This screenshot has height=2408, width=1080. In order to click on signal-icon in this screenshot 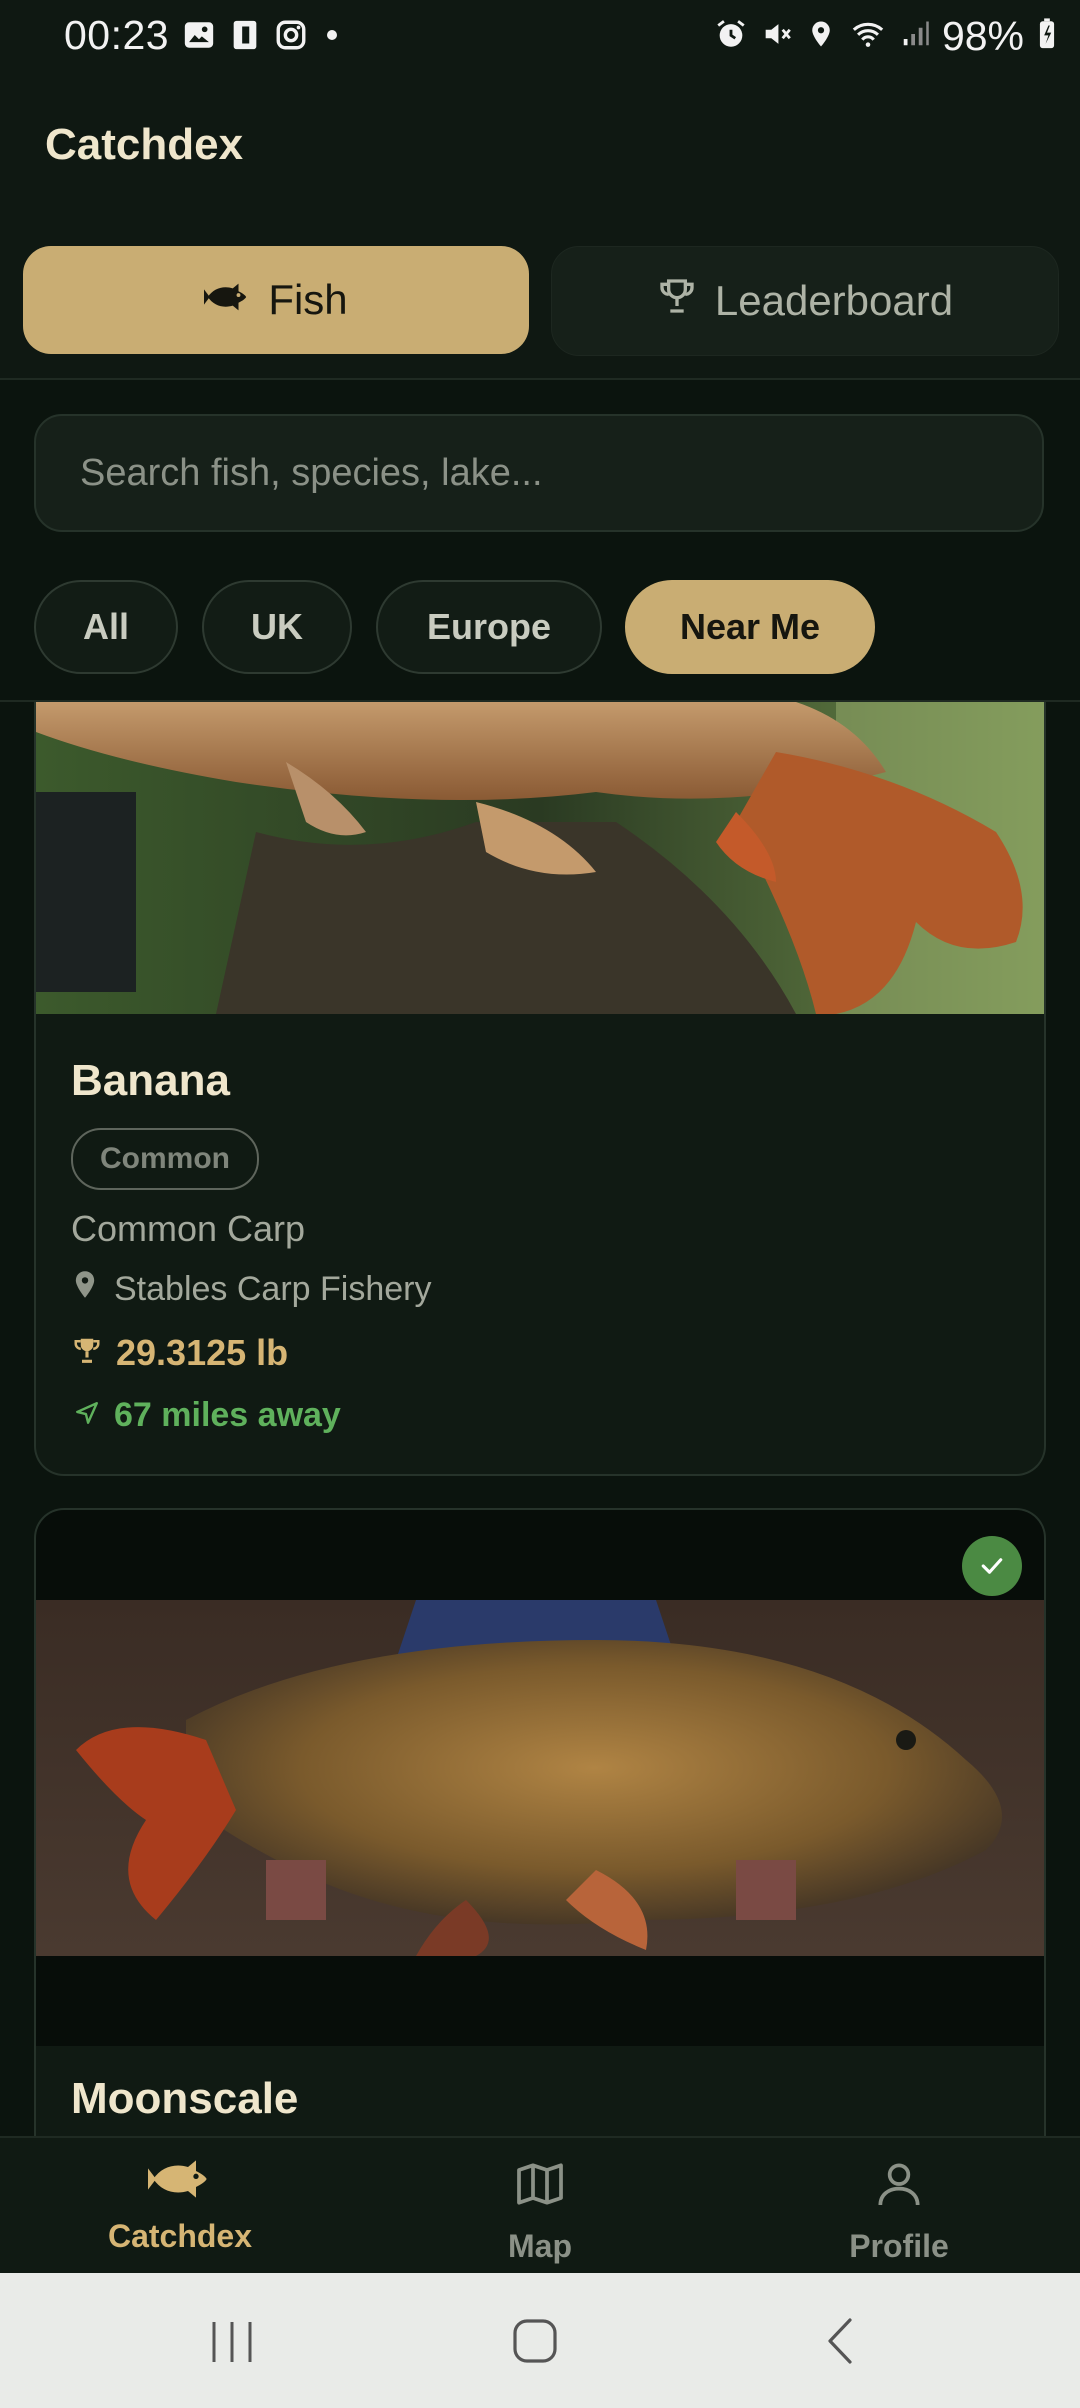, I will do `click(915, 36)`.